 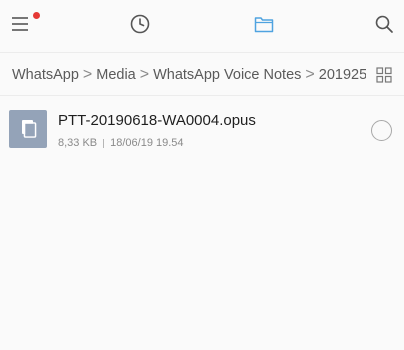 What do you see at coordinates (20, 24) in the screenshot?
I see `menu-icon` at bounding box center [20, 24].